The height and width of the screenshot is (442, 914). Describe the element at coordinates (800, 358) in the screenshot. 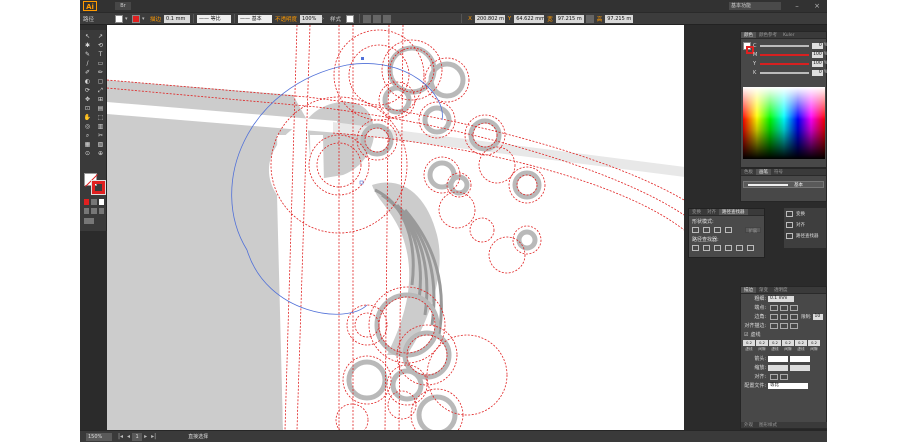

I see `arrow-end-select` at that location.